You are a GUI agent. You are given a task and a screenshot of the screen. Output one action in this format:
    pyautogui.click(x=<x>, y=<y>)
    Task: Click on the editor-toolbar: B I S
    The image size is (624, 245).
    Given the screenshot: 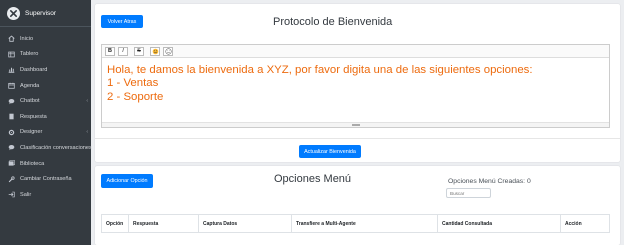 What is the action you would take?
    pyautogui.click(x=355, y=51)
    